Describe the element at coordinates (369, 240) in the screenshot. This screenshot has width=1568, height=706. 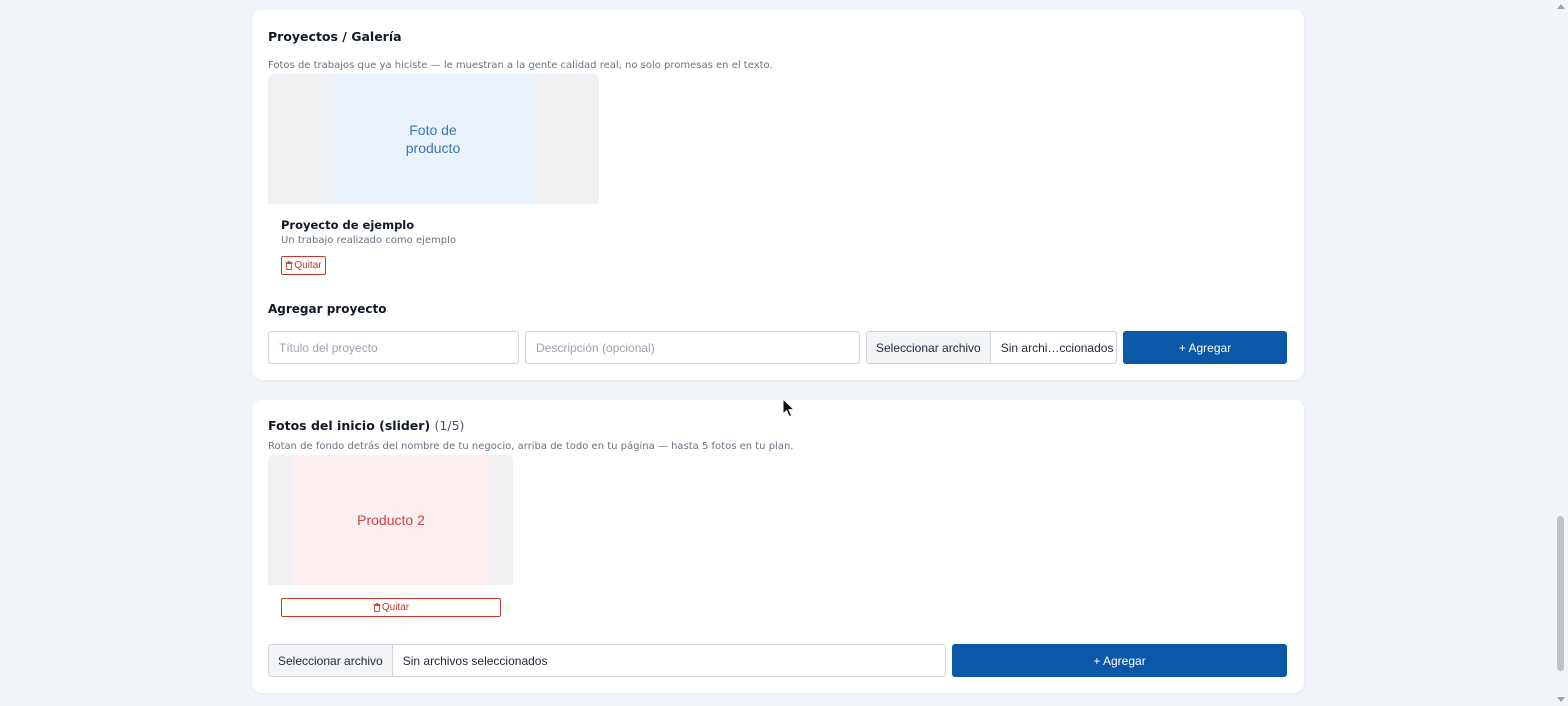
I see `project-description: Un trabajo realizado como ejemplo` at that location.